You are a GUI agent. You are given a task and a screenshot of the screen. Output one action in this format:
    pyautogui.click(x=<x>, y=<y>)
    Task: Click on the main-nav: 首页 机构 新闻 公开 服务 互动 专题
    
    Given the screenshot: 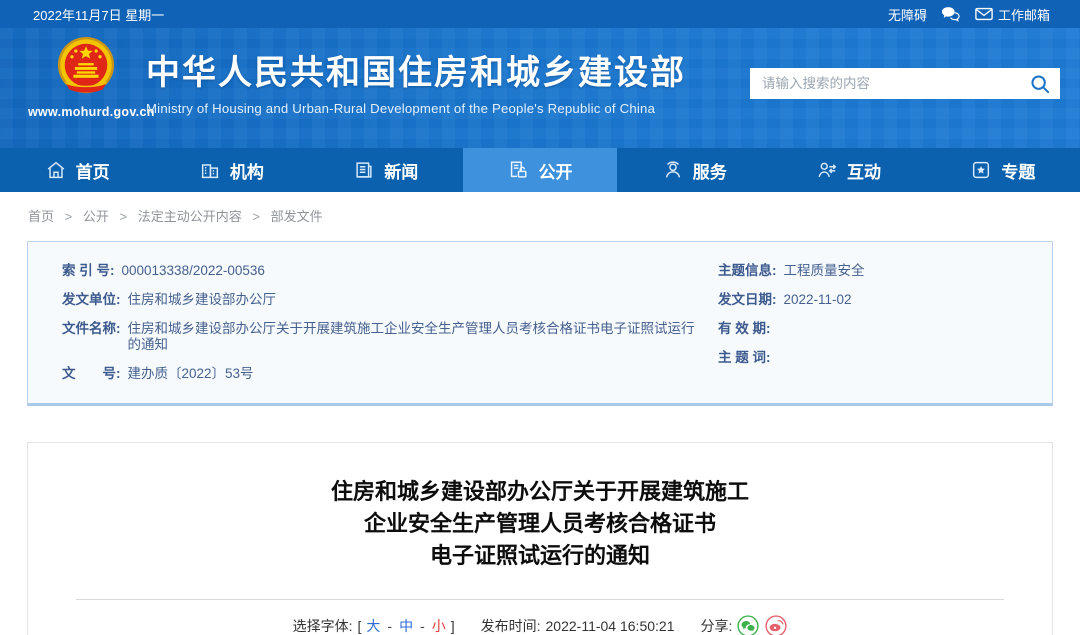 What is the action you would take?
    pyautogui.click(x=540, y=170)
    